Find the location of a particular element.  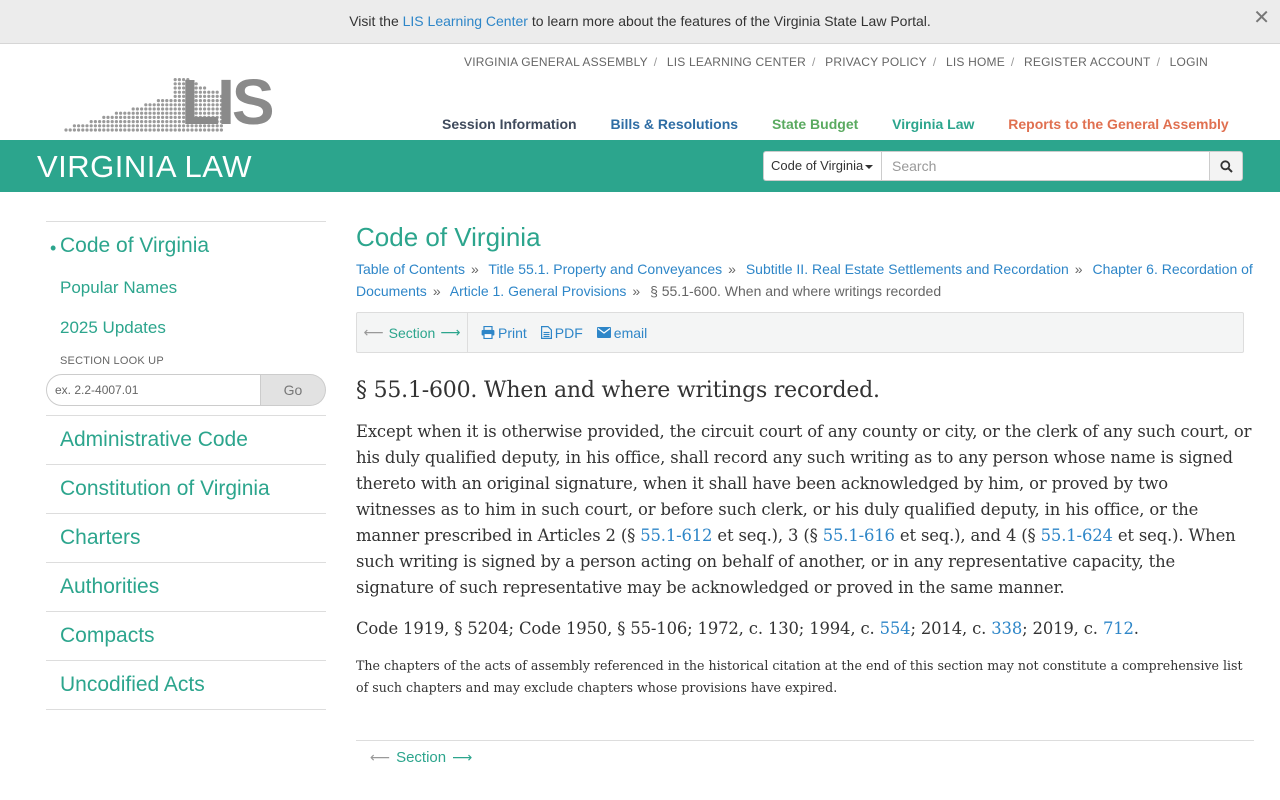

section-link-55-1-612: 55.1-612 is located at coordinates (676, 535).